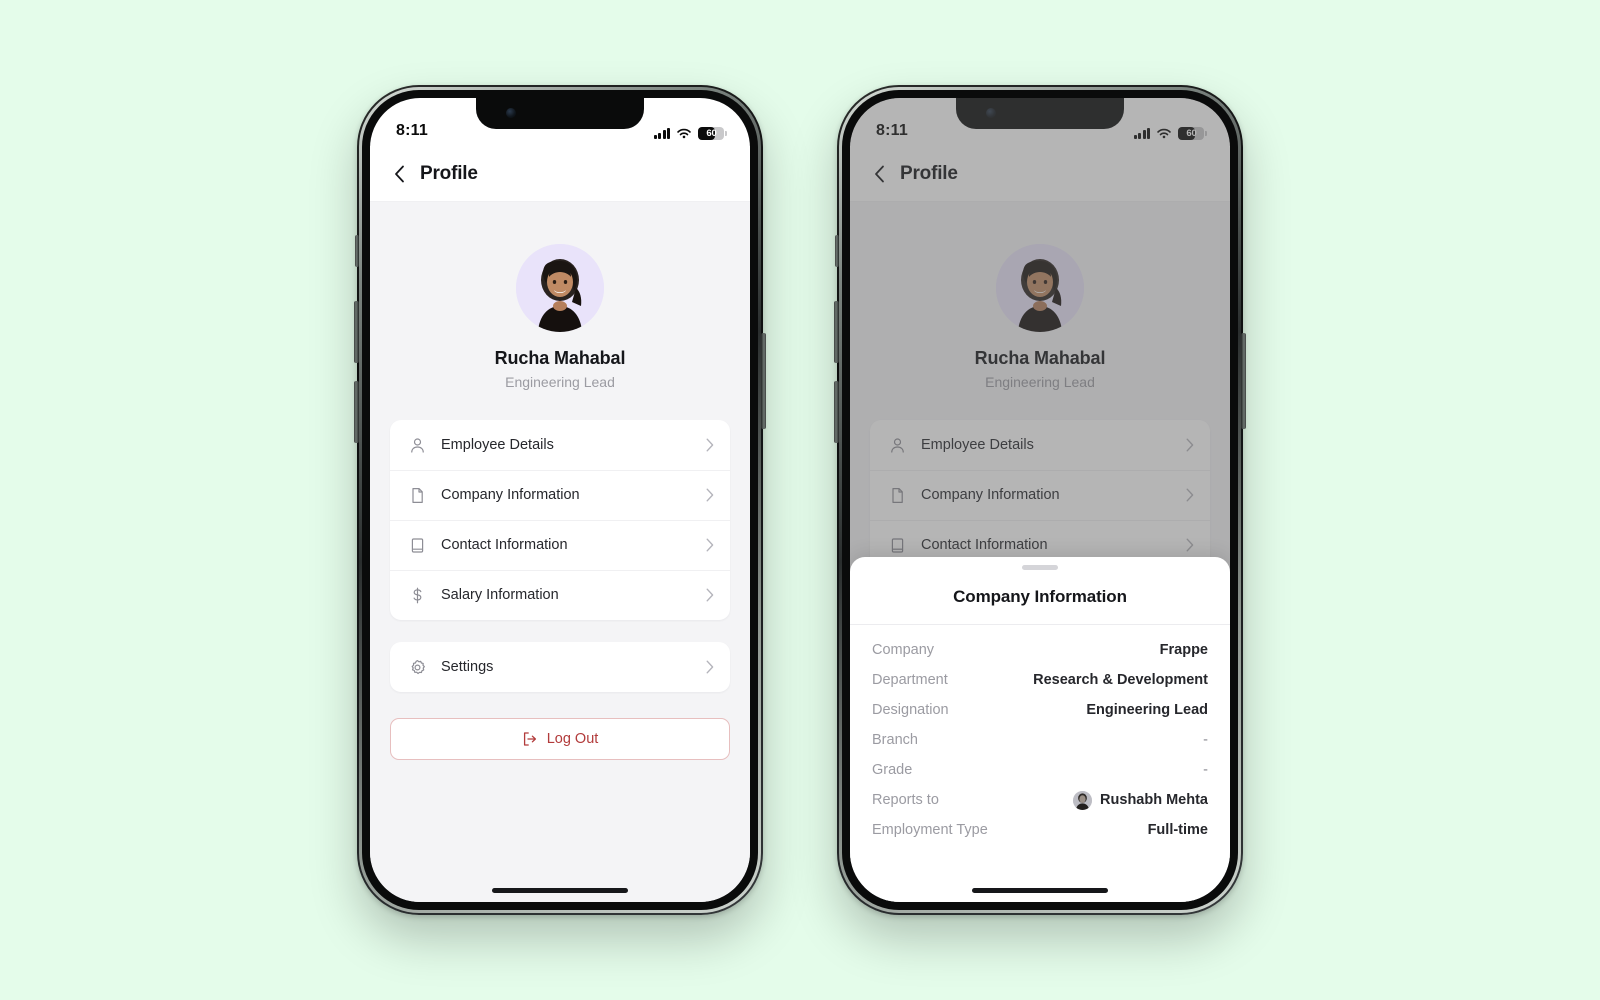  What do you see at coordinates (1120, 680) in the screenshot?
I see `detail-value: Research & Development` at bounding box center [1120, 680].